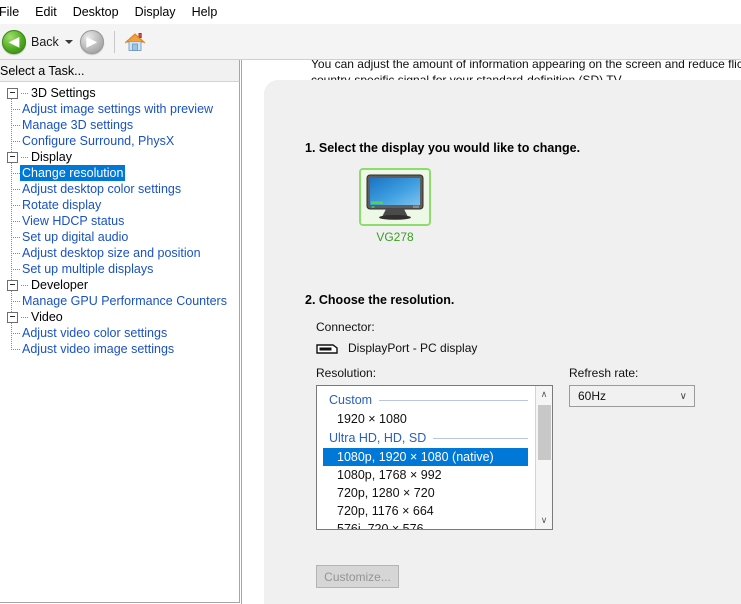 The image size is (741, 604). Describe the element at coordinates (114, 41) in the screenshot. I see `toolbar-separator` at that location.